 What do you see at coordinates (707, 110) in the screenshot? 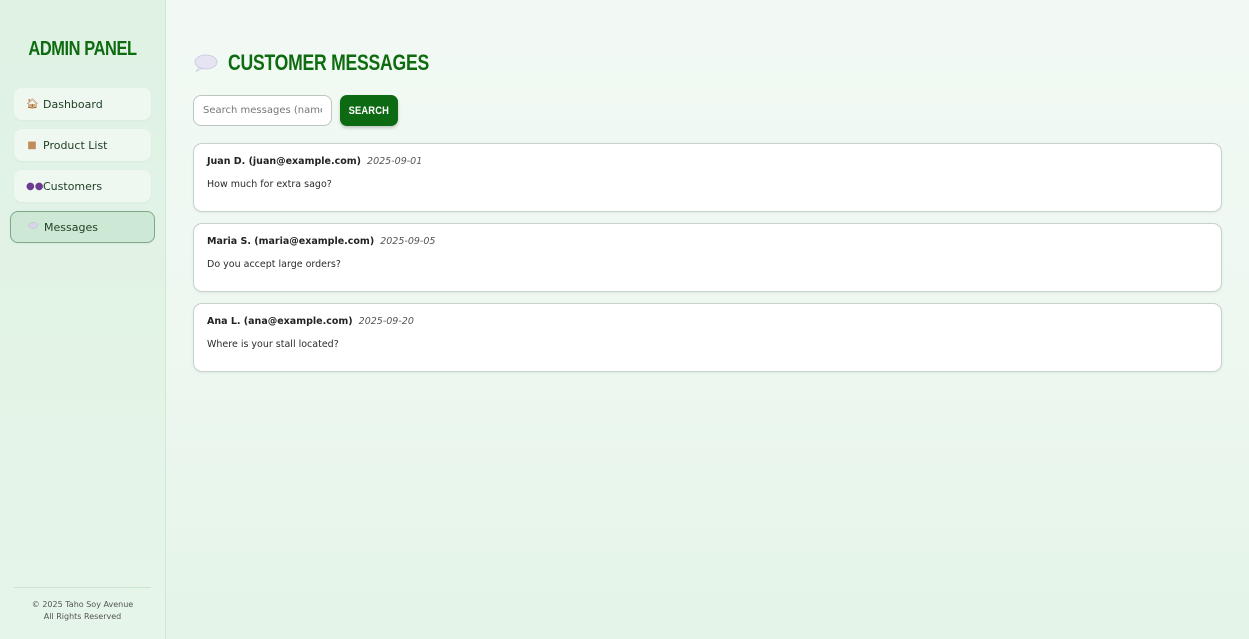
I see `search-bar: SEARCH` at bounding box center [707, 110].